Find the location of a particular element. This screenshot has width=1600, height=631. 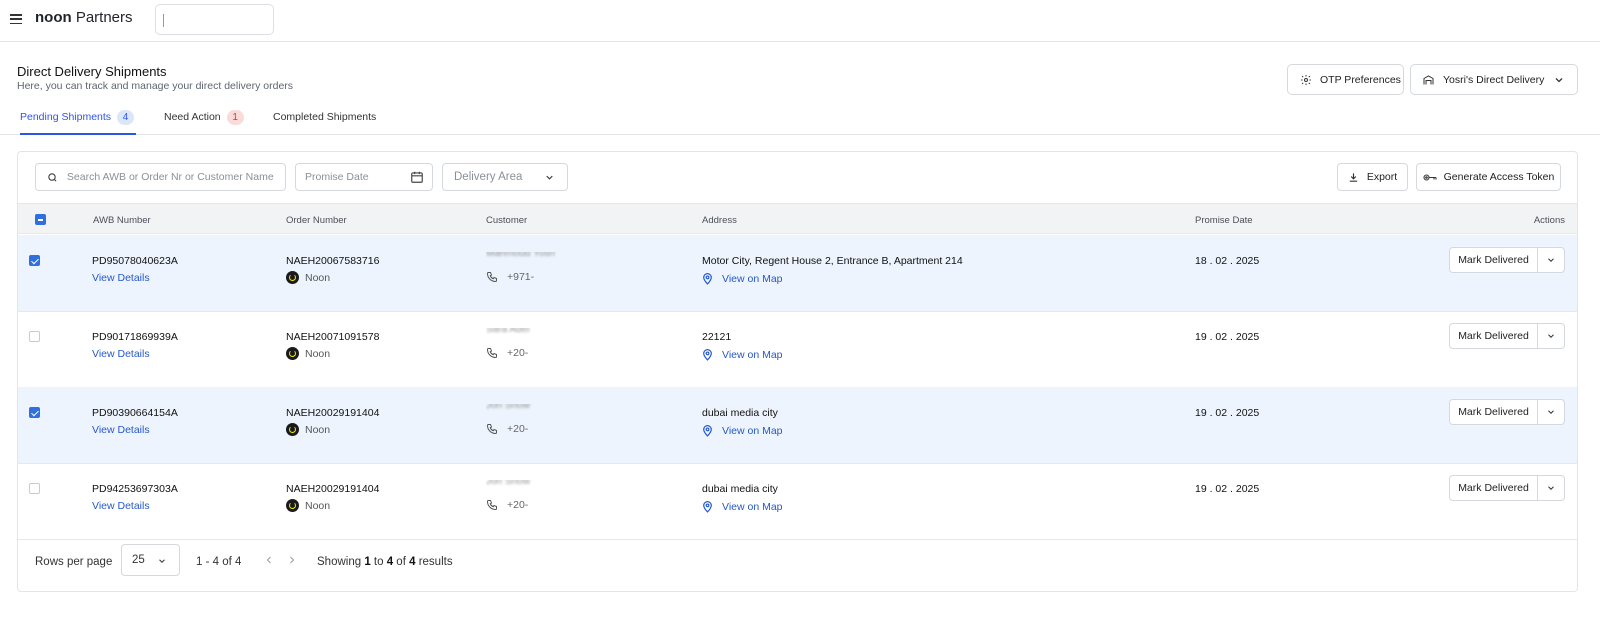

noon-logo-icon is located at coordinates (292, 505).